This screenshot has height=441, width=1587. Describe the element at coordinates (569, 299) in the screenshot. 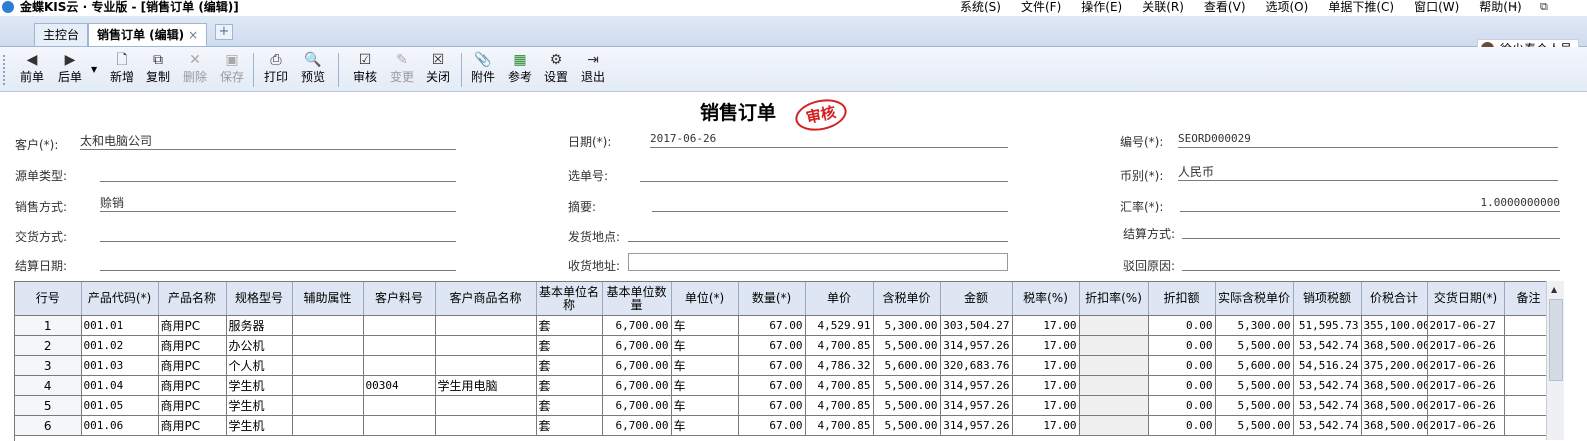

I see `column-header: 基本单位名称` at that location.